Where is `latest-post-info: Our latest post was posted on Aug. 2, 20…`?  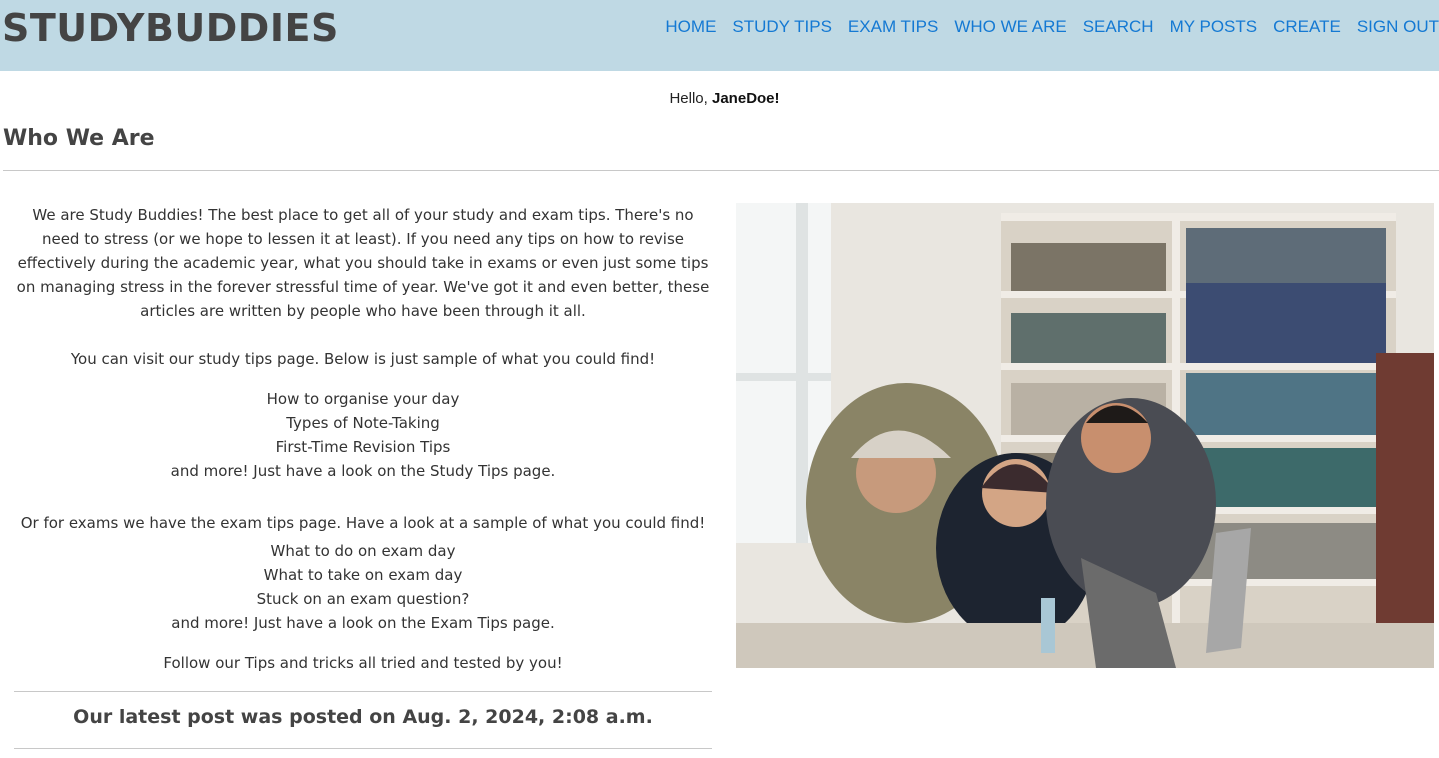
latest-post-info: Our latest post was posted on Aug. 2, 20… is located at coordinates (363, 717).